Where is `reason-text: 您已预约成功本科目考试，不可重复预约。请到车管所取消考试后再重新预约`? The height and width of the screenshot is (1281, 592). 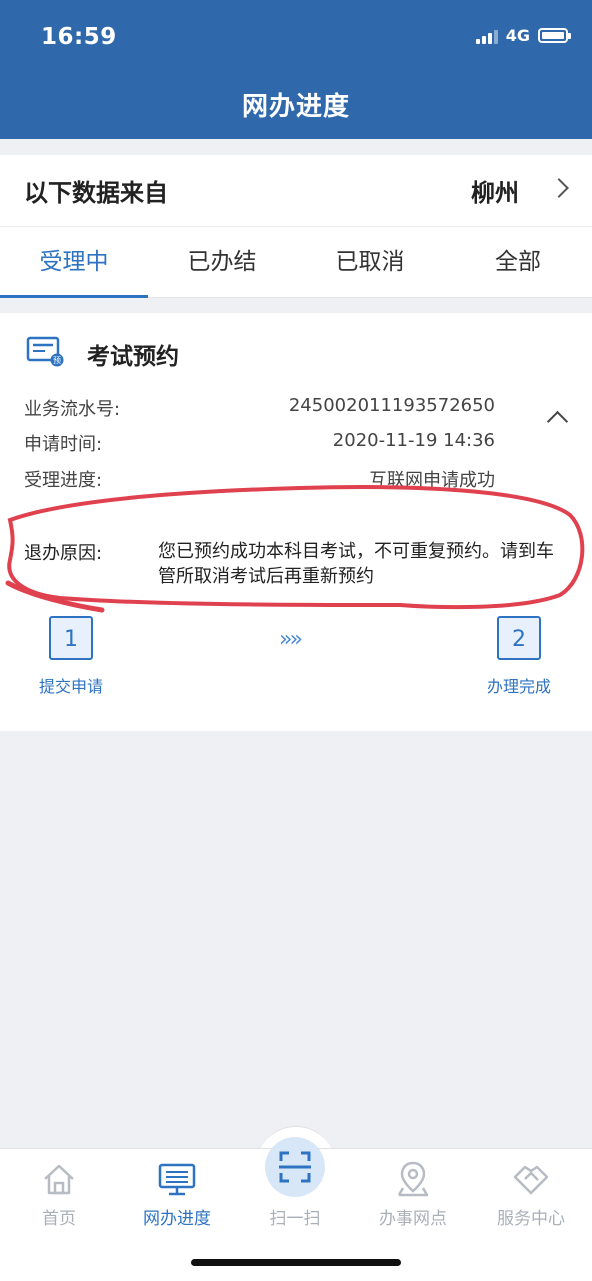
reason-text: 您已预约成功本科目考试，不可重复预约。请到车管所取消考试后再重新预约 is located at coordinates (356, 564).